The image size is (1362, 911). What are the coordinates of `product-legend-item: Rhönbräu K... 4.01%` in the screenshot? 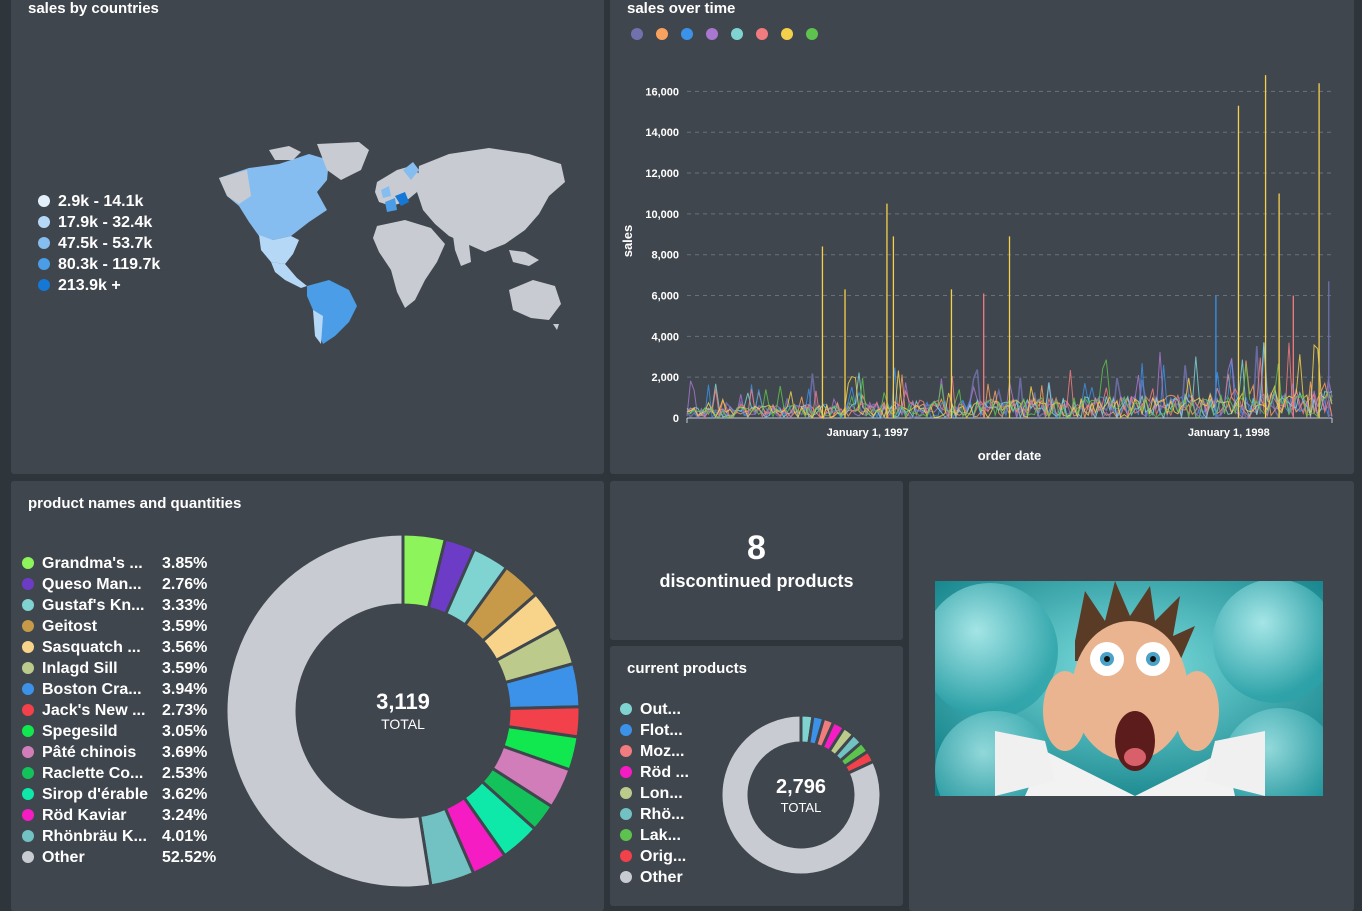 It's located at (122, 837).